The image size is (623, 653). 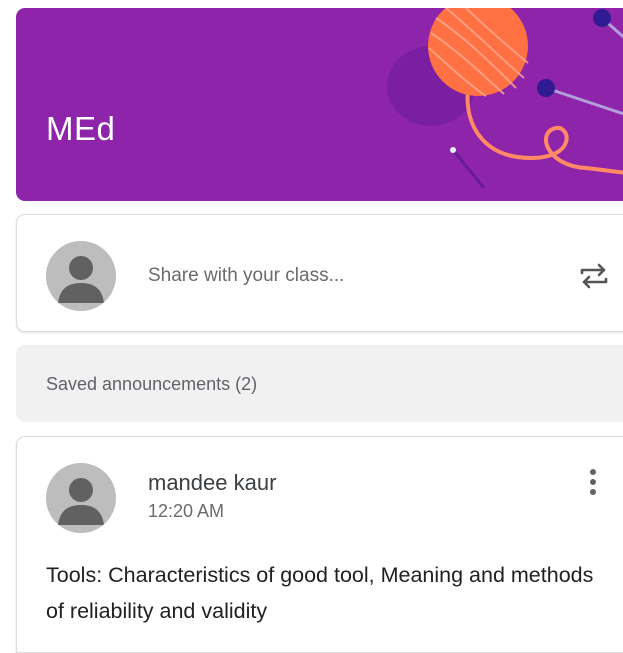 I want to click on author-avatar-icon, so click(x=81, y=498).